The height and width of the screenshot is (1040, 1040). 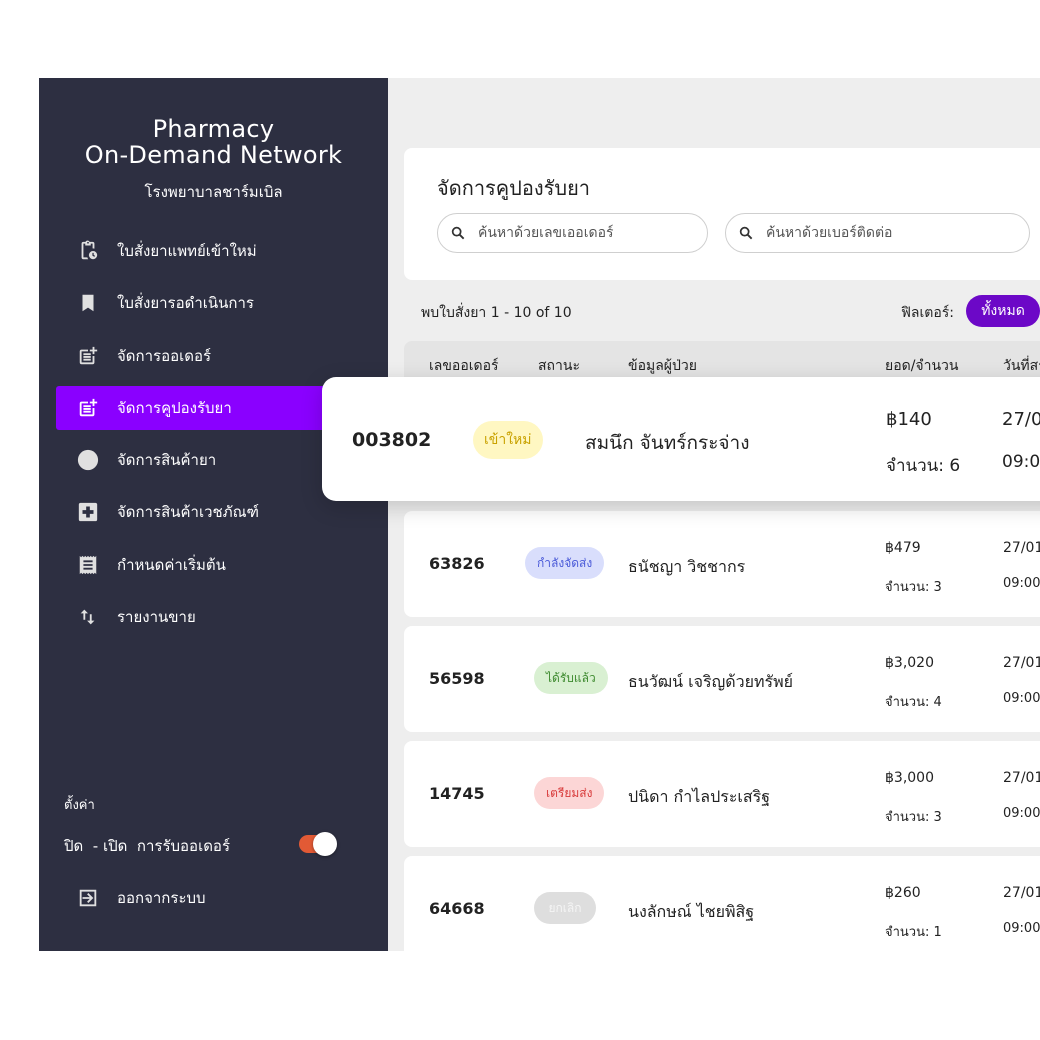 I want to click on bookmark-icon, so click(x=88, y=303).